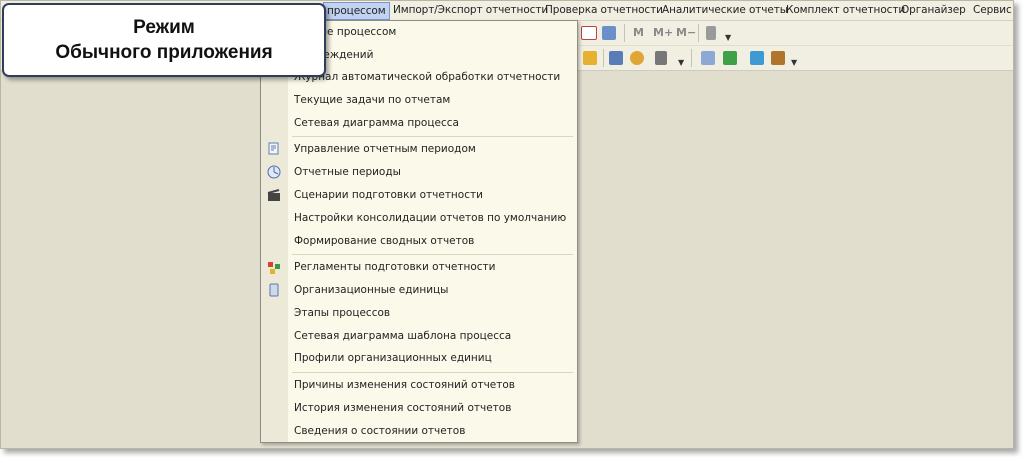 The image size is (1024, 457). I want to click on callout-title: Режим Обычного приложения, so click(164, 40).